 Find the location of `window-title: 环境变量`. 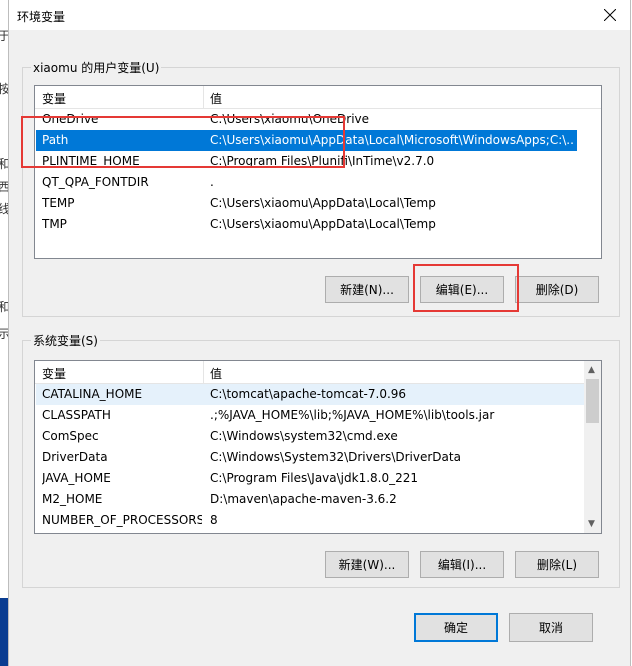

window-title: 环境变量 is located at coordinates (41, 17).